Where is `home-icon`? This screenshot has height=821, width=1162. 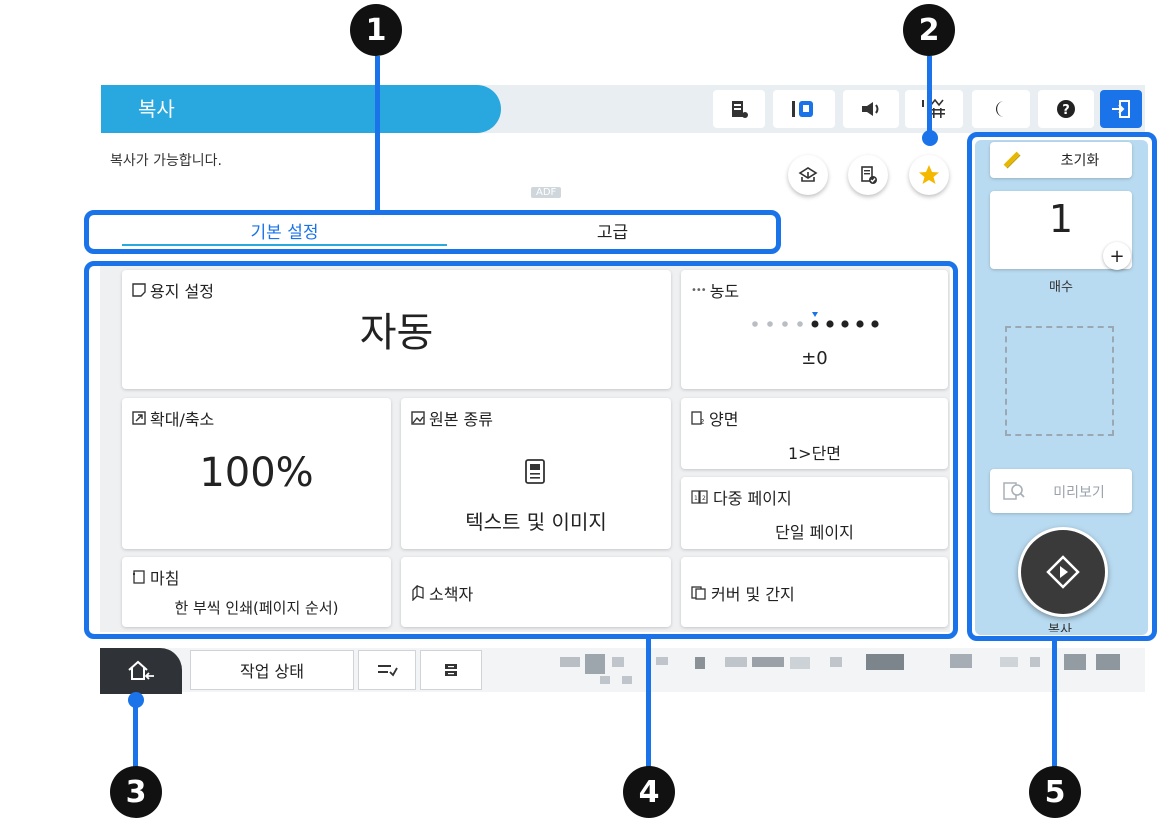 home-icon is located at coordinates (141, 670).